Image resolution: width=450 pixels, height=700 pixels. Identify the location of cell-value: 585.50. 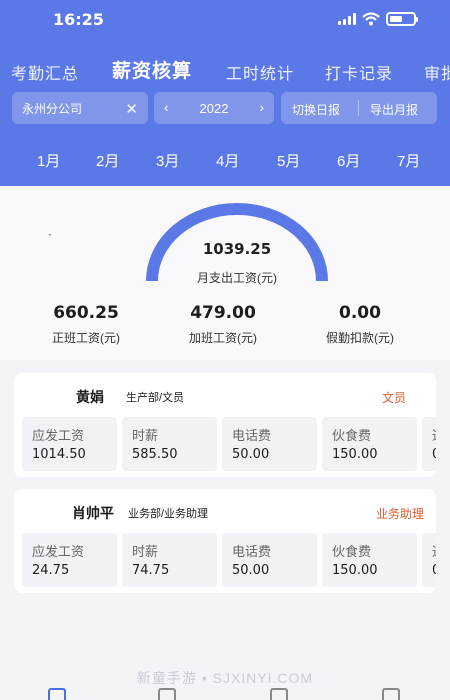
(155, 454).